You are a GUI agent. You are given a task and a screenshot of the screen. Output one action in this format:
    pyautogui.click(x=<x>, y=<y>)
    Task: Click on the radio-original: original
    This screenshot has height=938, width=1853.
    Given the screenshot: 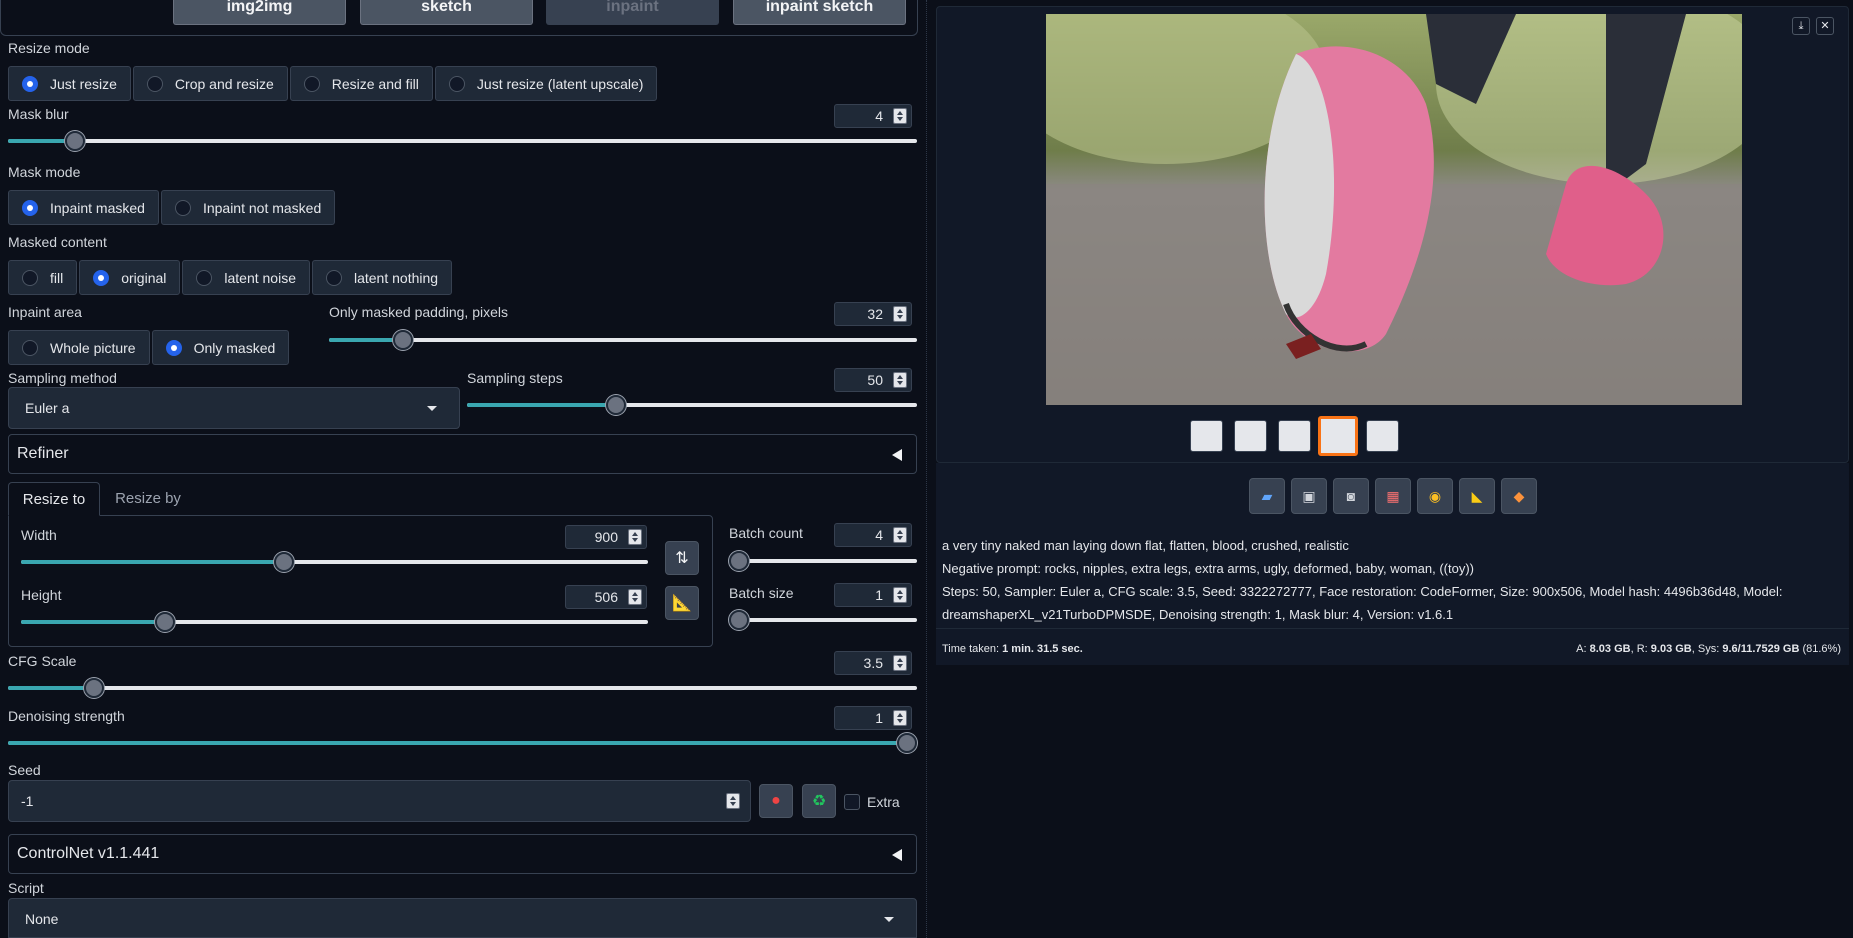 What is the action you would take?
    pyautogui.click(x=130, y=277)
    